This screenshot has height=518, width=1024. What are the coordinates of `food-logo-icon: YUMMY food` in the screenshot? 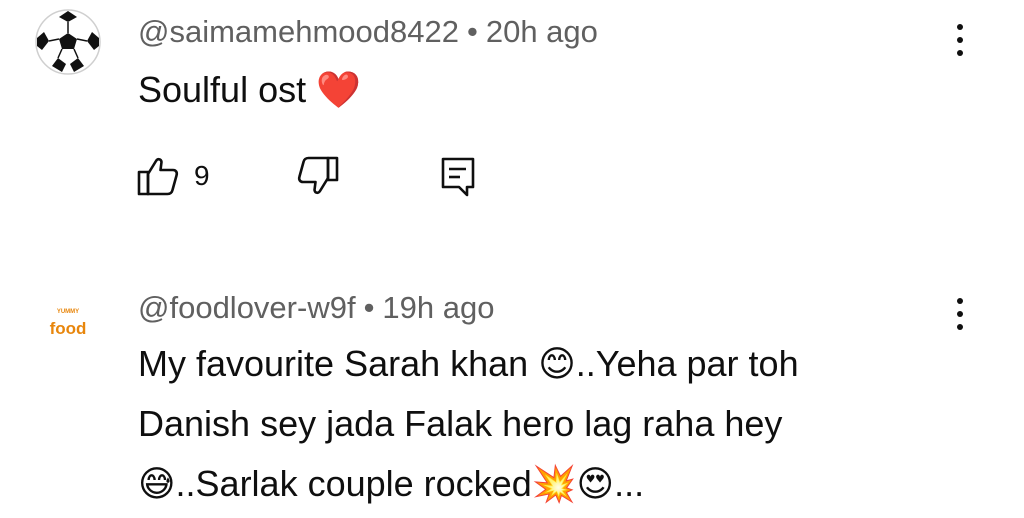 It's located at (68, 323).